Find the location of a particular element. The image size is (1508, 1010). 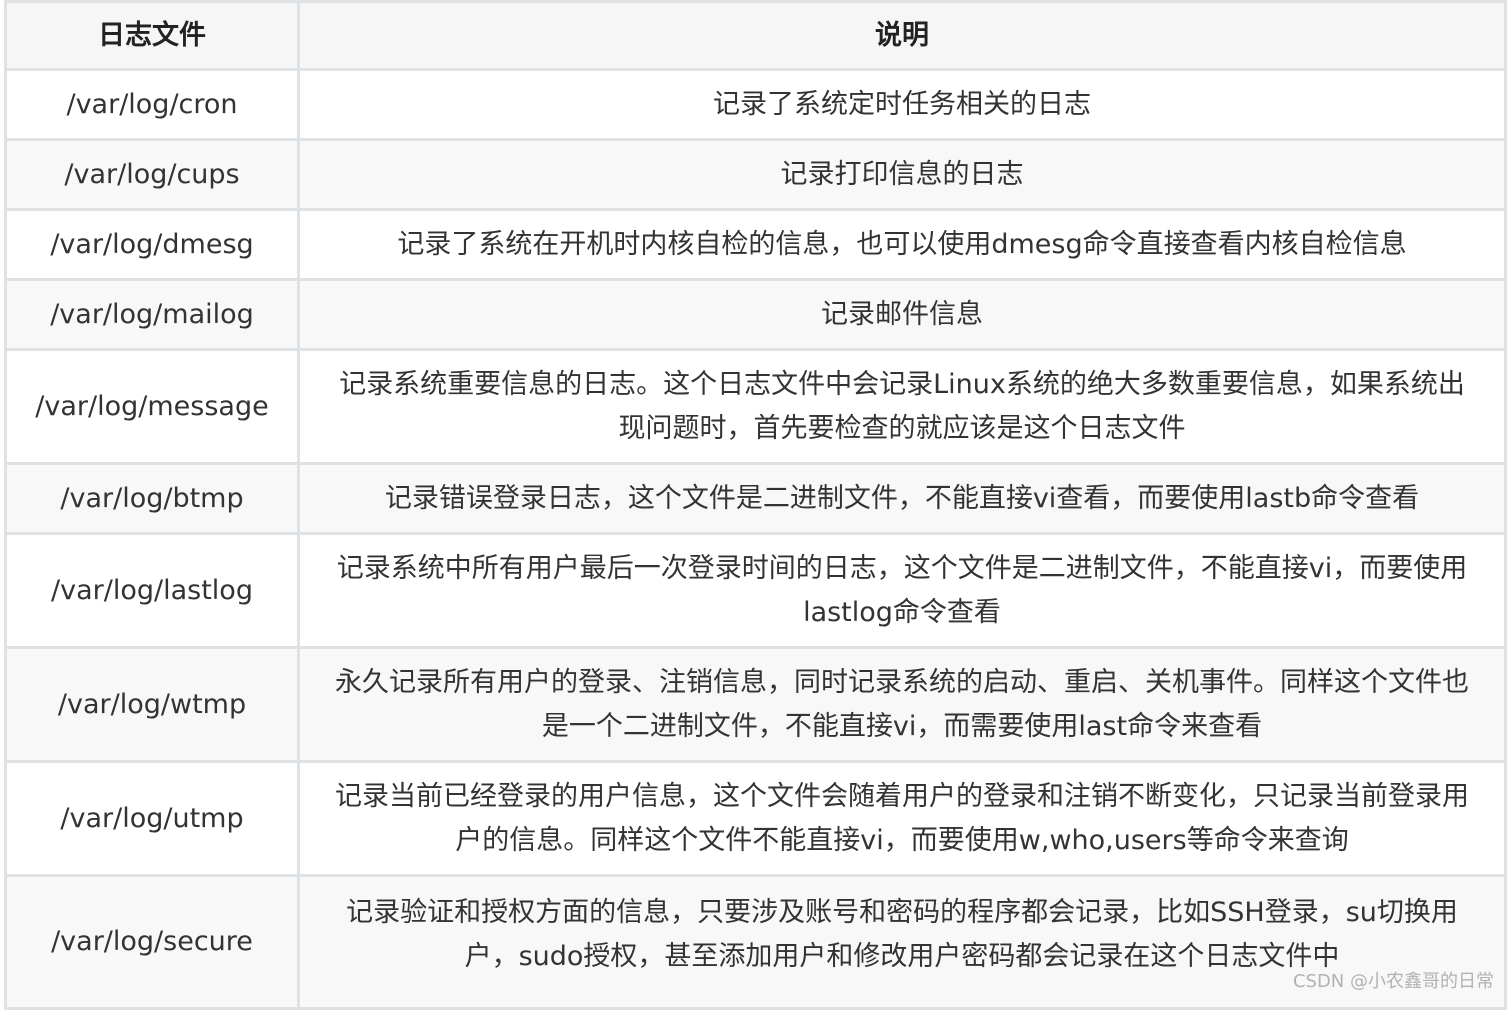

log-file-path: /var/log/cups is located at coordinates (152, 174).